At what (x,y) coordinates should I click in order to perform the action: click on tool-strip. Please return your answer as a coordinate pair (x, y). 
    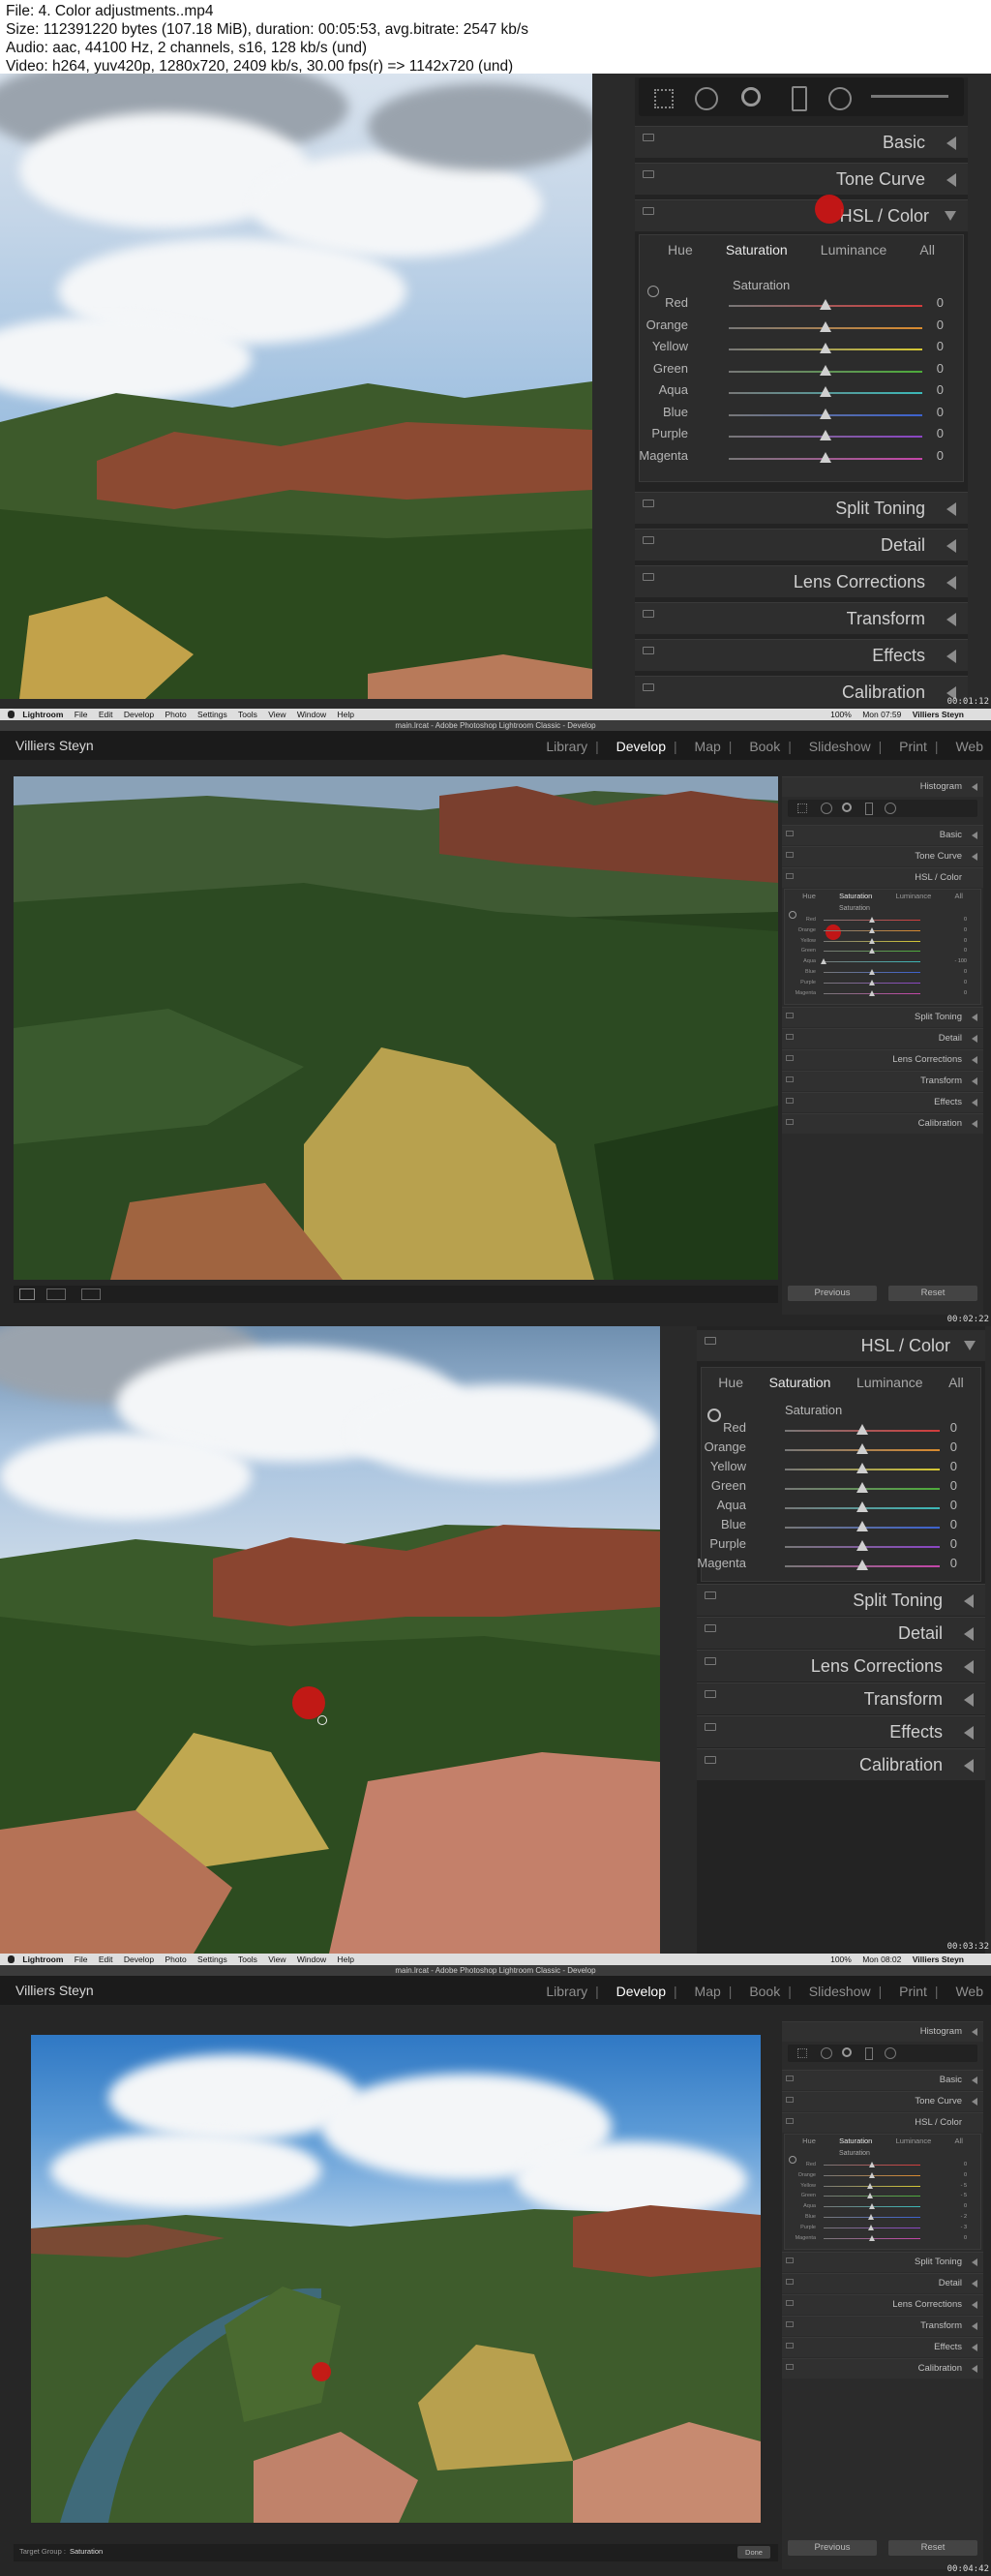
    Looking at the image, I should click on (801, 96).